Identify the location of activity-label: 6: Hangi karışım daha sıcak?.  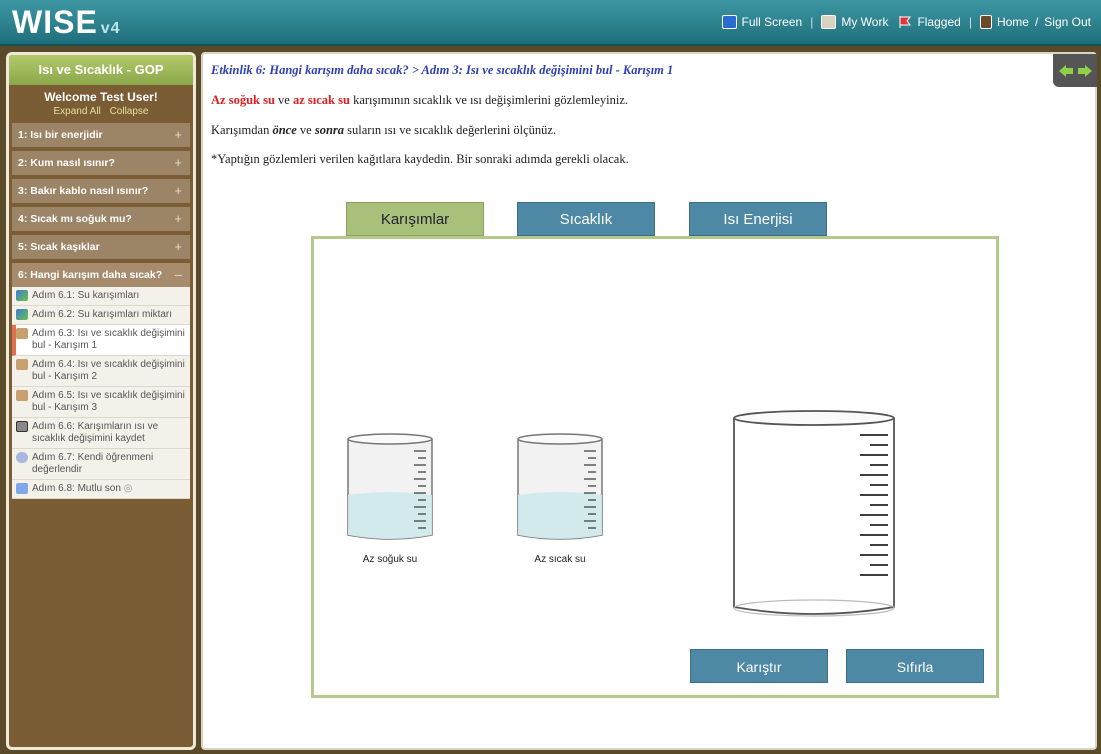
(90, 275).